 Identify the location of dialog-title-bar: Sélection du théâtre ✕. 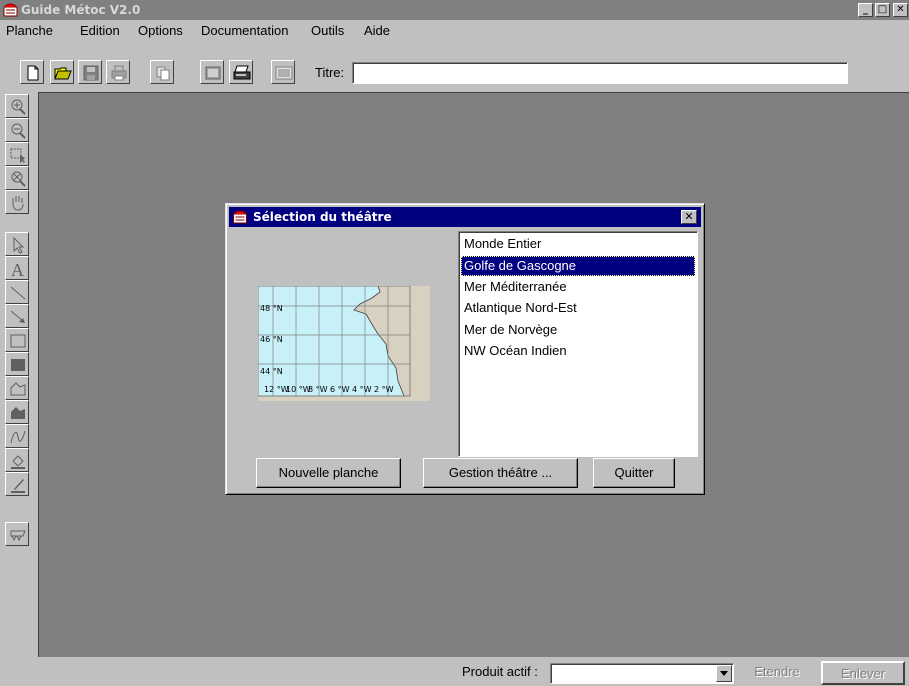
(465, 217).